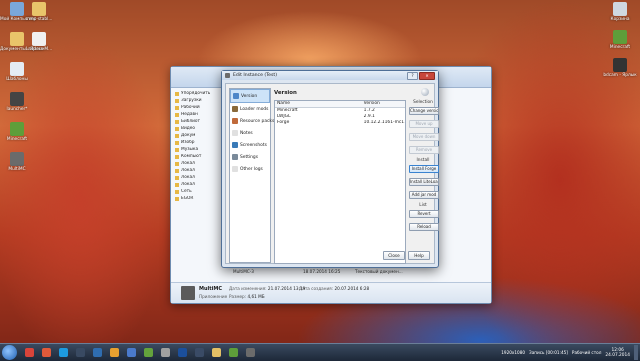  Describe the element at coordinates (197, 101) in the screenshot. I see `explorer-nav-item: Загрузки` at that location.